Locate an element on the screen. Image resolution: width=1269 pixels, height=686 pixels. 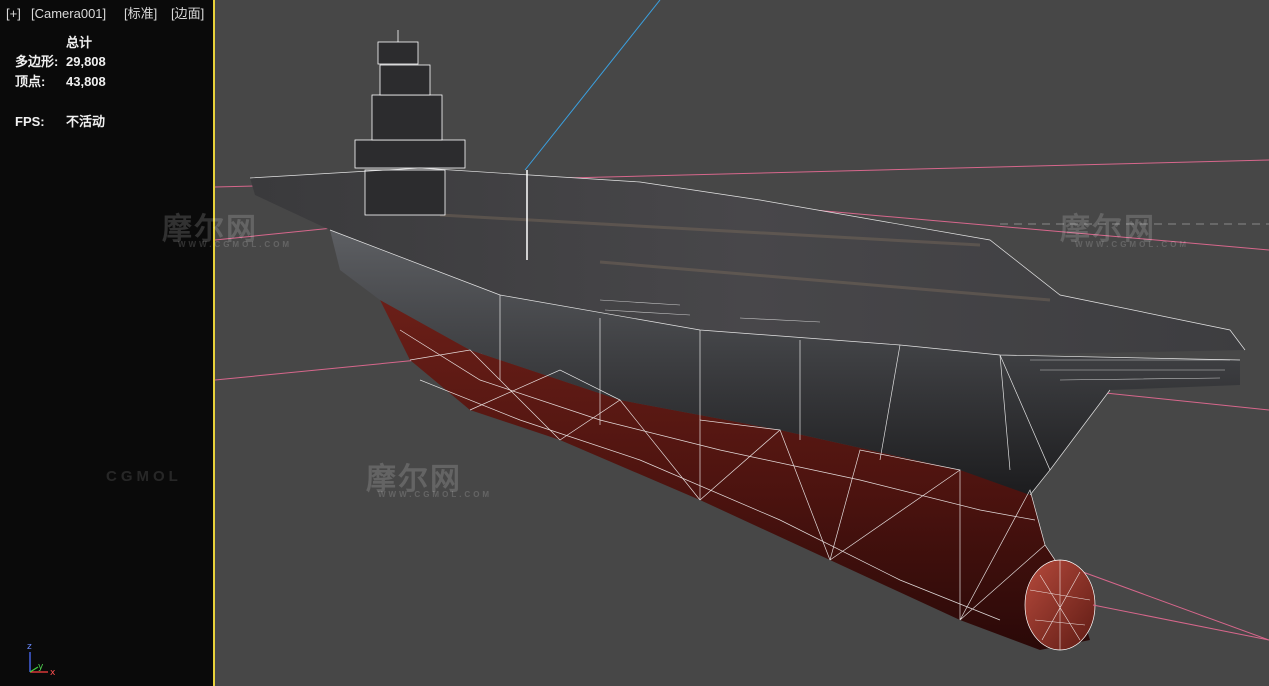
axis-z-label: z is located at coordinates (29, 647).